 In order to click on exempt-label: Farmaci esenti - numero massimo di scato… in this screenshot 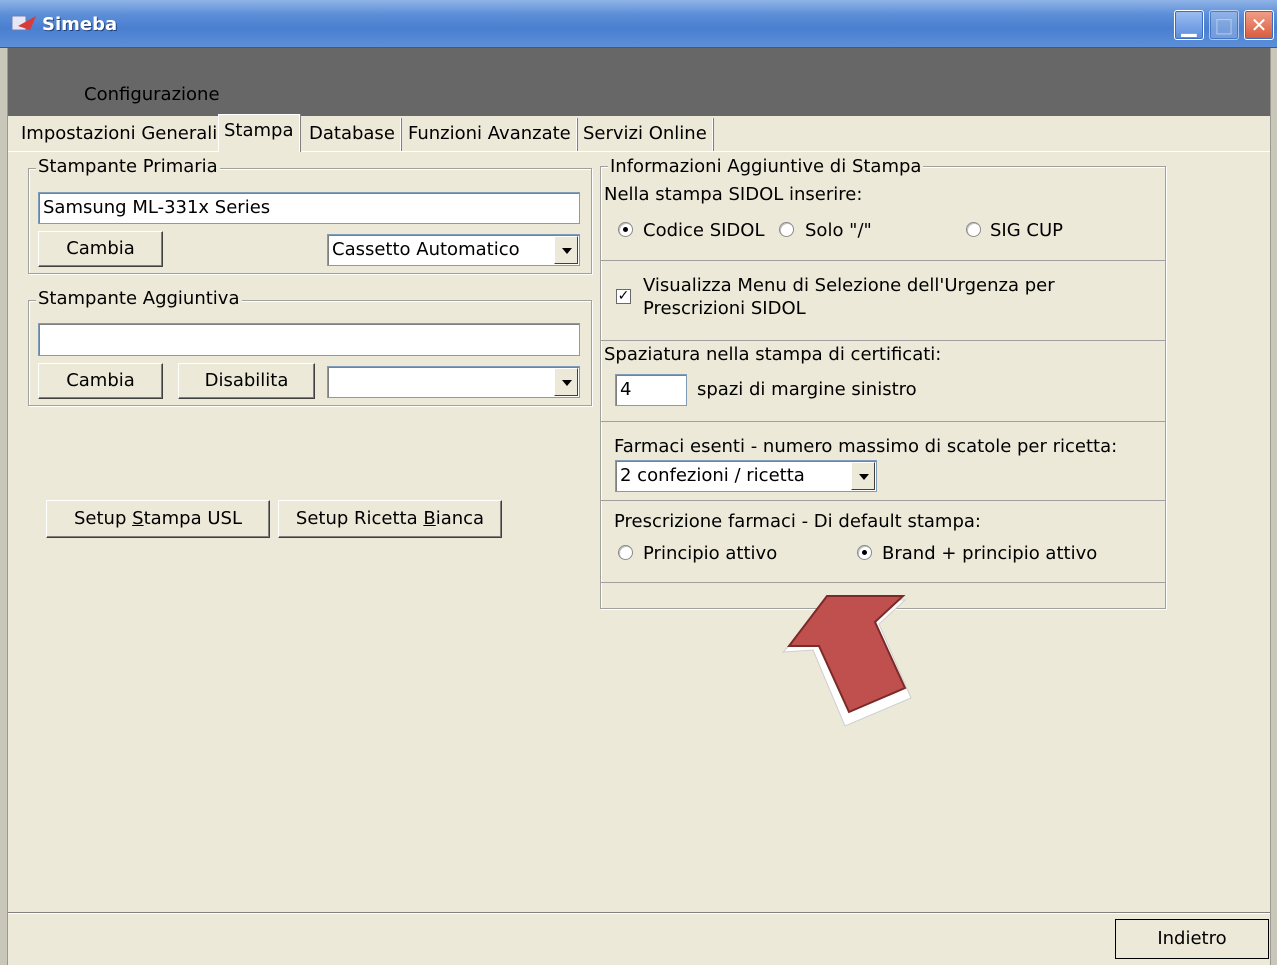, I will do `click(866, 446)`.